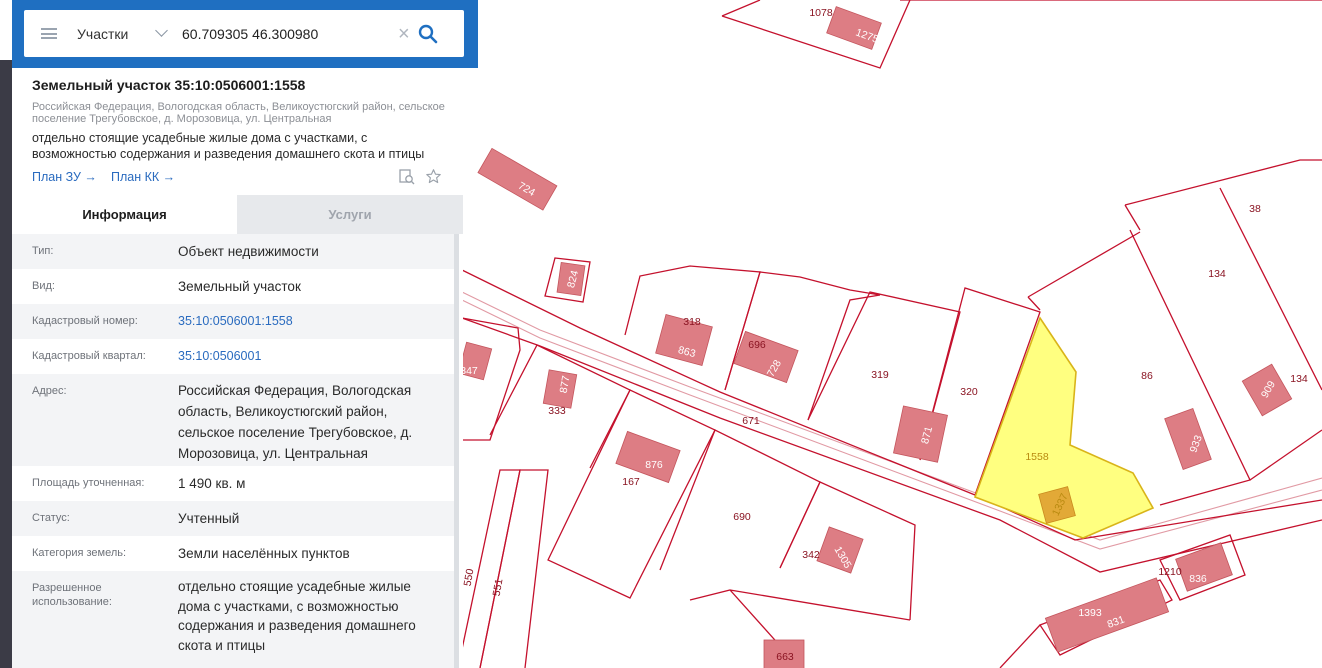  Describe the element at coordinates (456, 451) in the screenshot. I see `scrollbar` at that location.